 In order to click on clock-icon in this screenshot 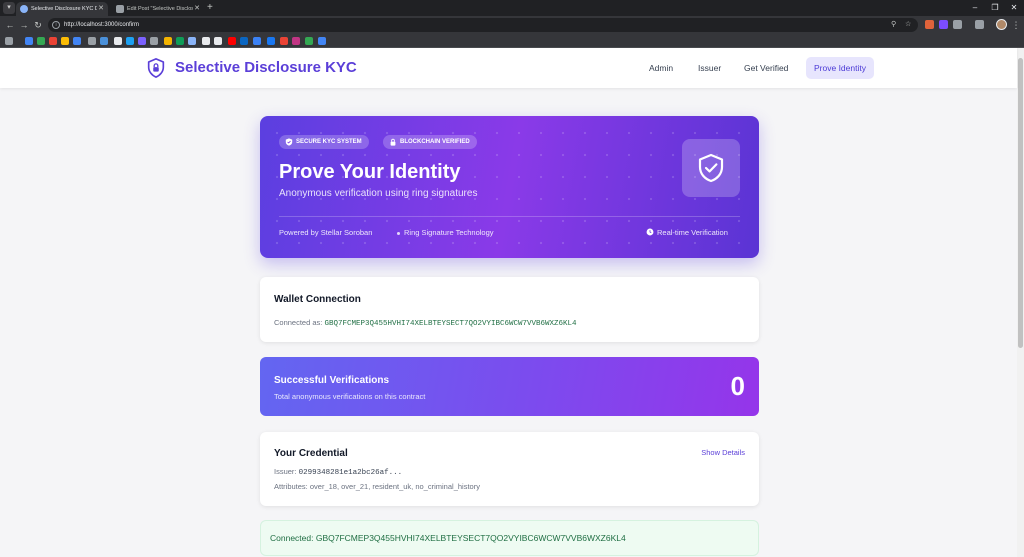, I will do `click(650, 232)`.